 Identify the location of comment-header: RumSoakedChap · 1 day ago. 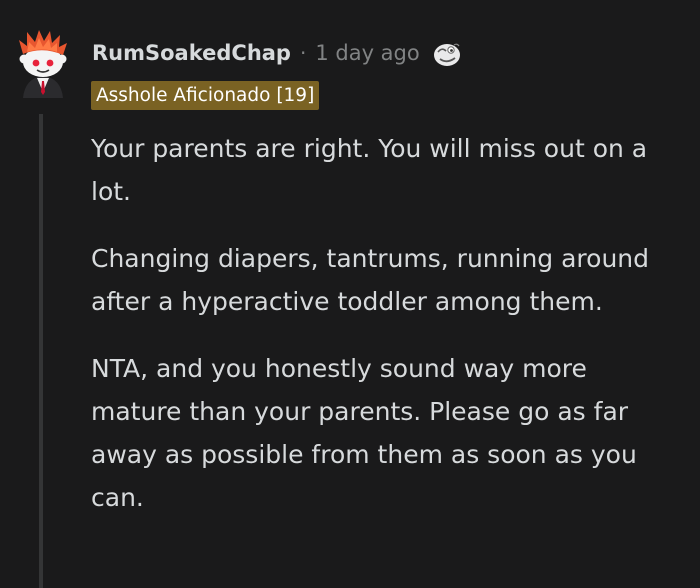
(277, 53).